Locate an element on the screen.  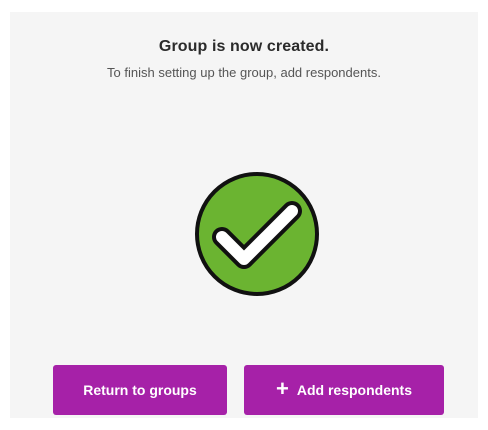
return-to-groups-label: Return to groups is located at coordinates (140, 390).